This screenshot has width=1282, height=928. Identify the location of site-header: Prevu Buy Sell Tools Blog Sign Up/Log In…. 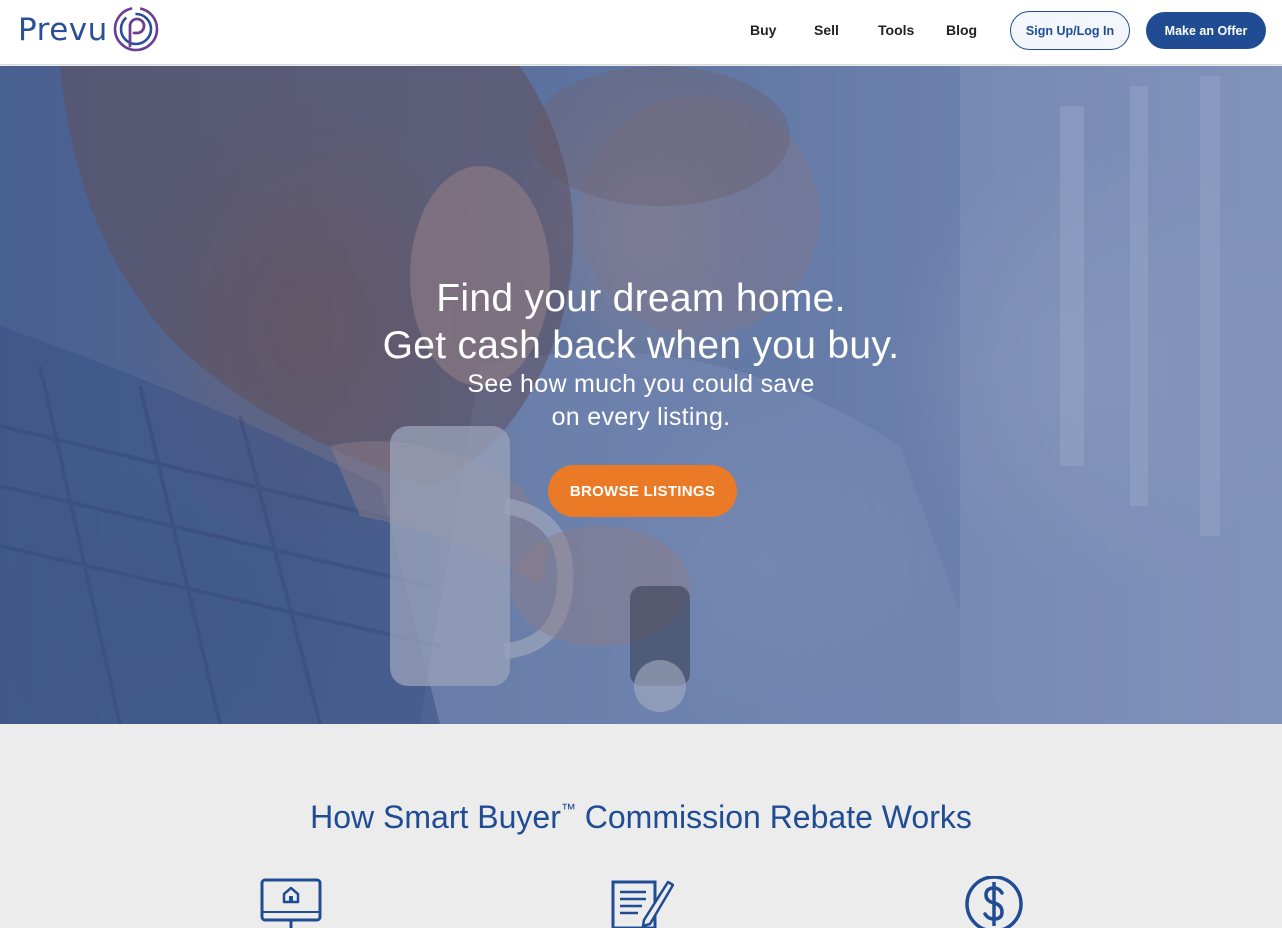
(641, 32).